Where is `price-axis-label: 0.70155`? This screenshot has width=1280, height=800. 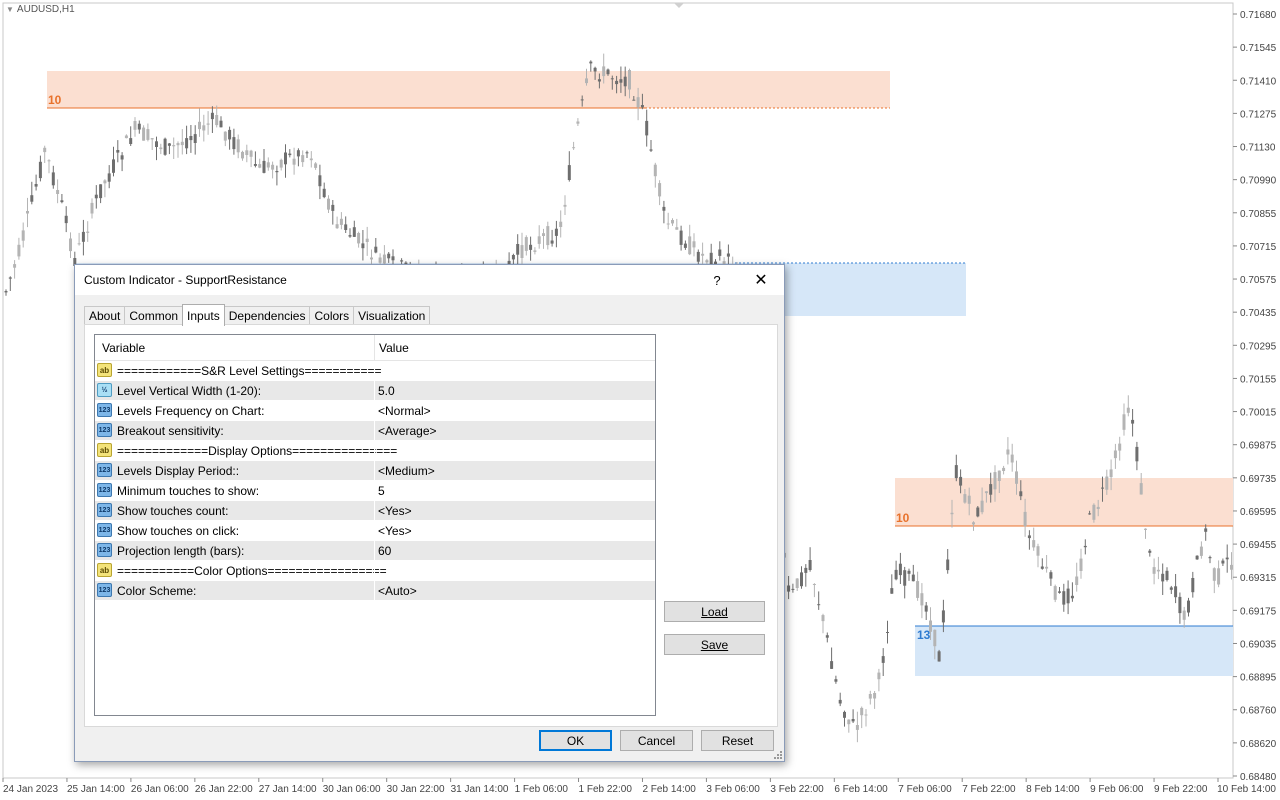 price-axis-label: 0.70155 is located at coordinates (1258, 379).